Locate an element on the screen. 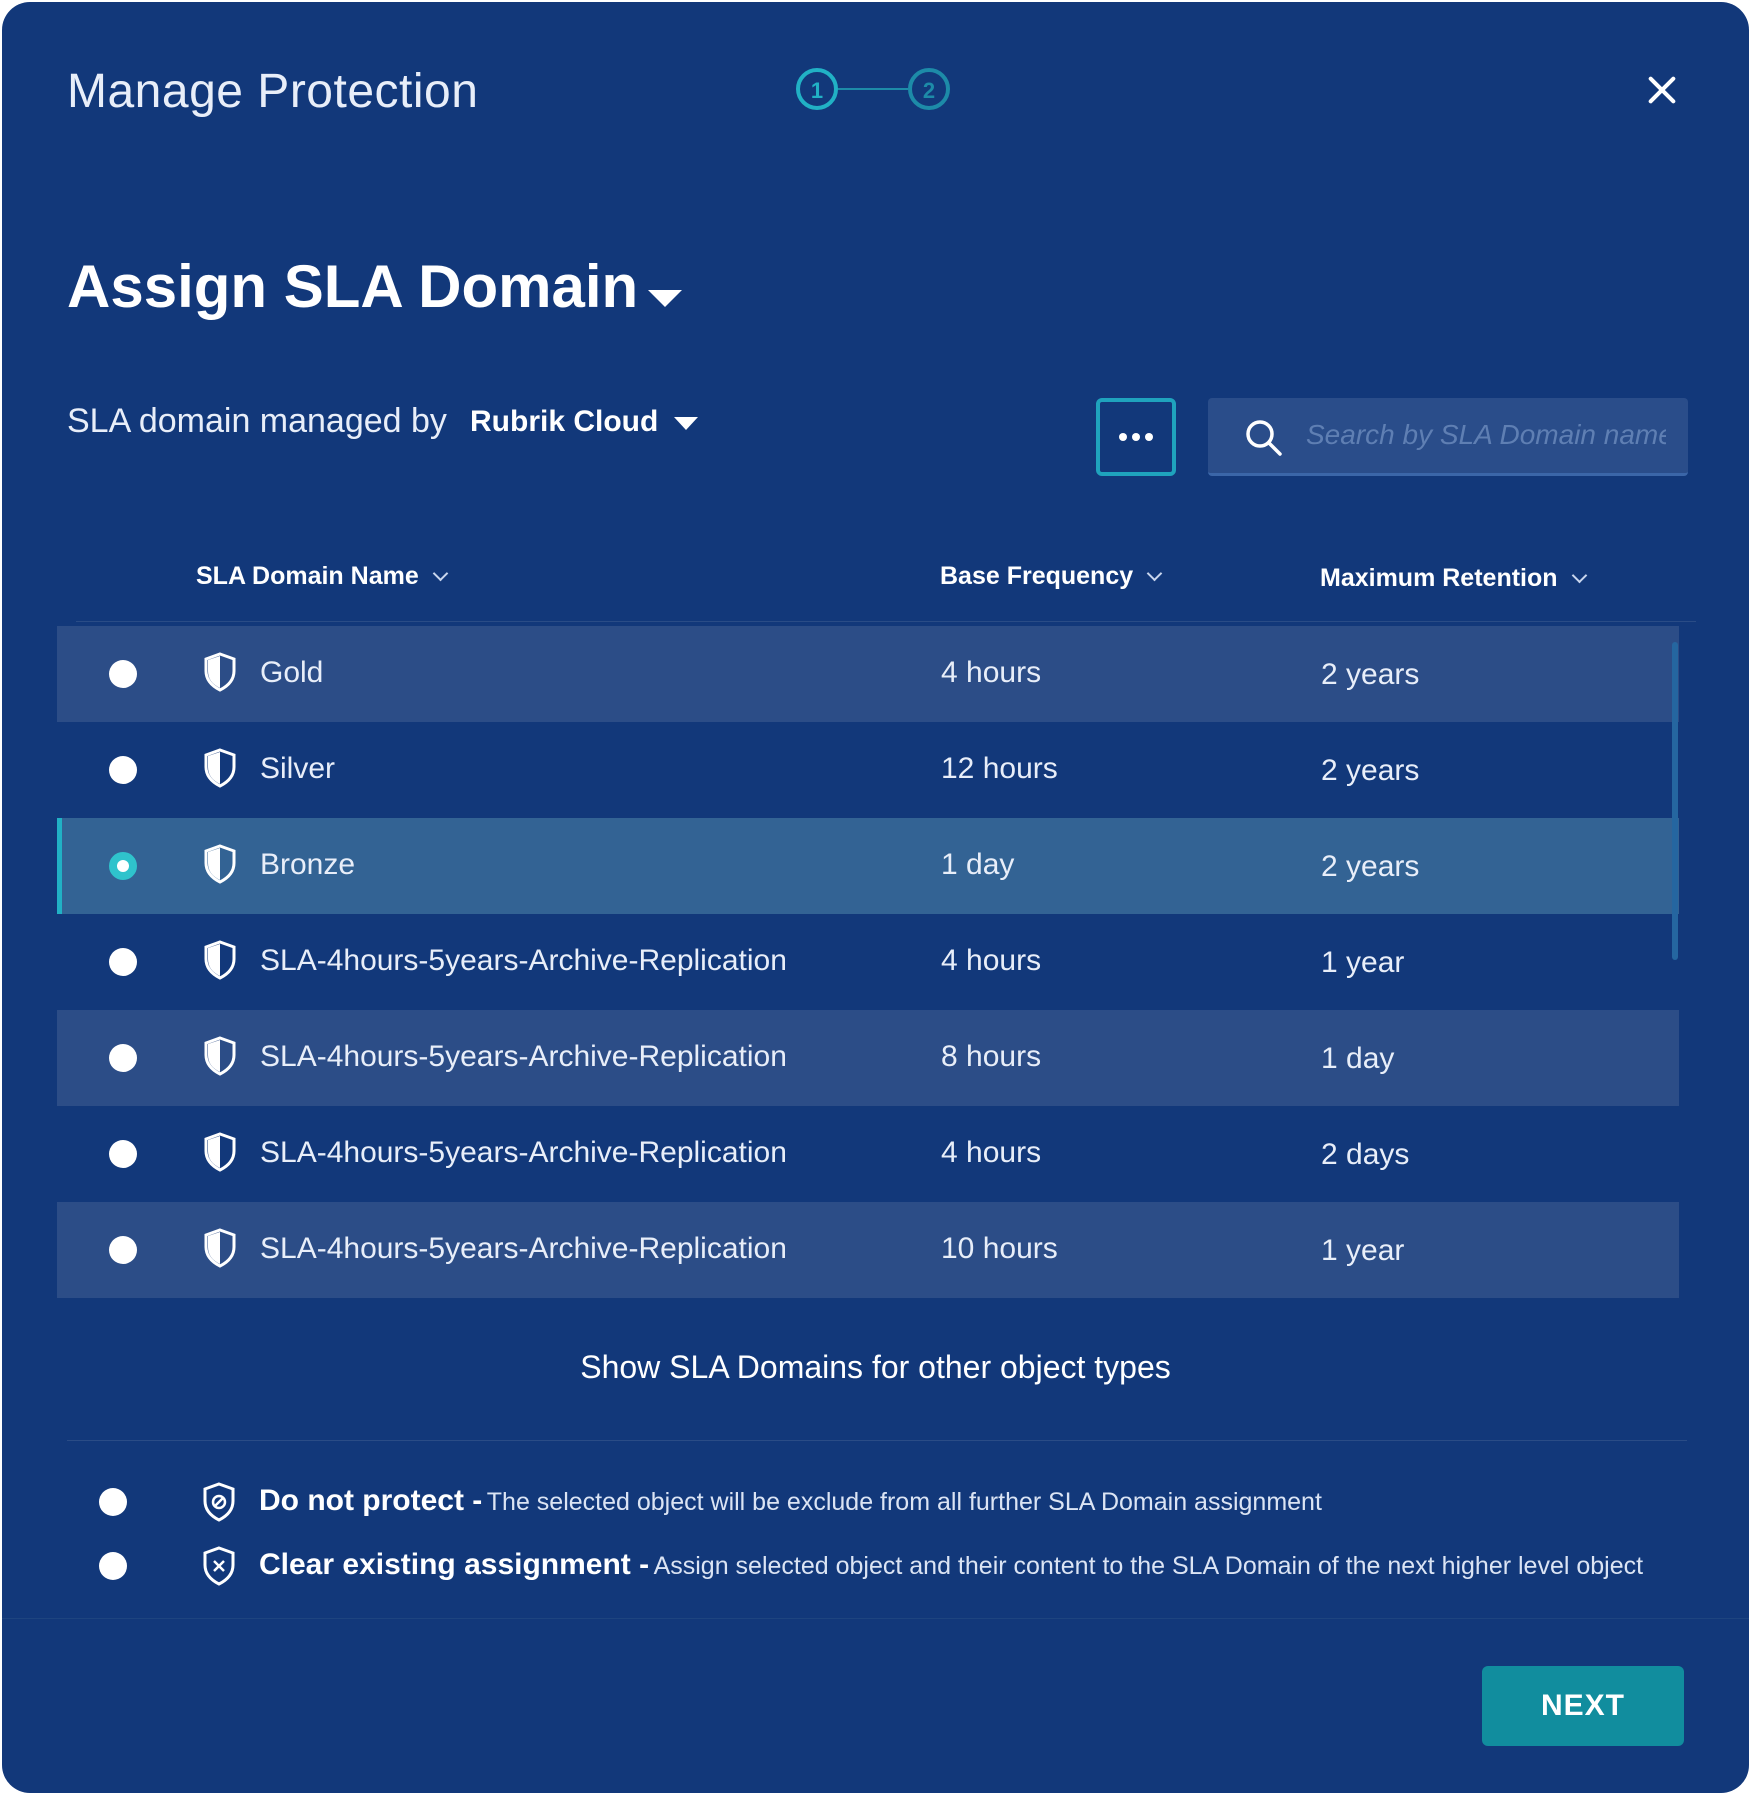  do-not-protect-radio is located at coordinates (113, 1502).